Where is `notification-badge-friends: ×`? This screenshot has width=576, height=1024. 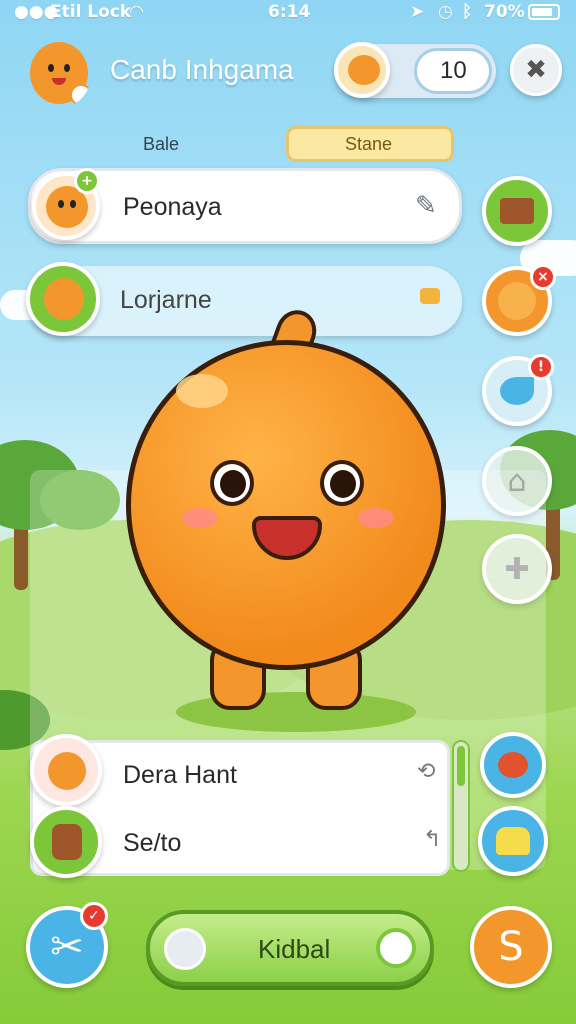
notification-badge-friends: × is located at coordinates (543, 277).